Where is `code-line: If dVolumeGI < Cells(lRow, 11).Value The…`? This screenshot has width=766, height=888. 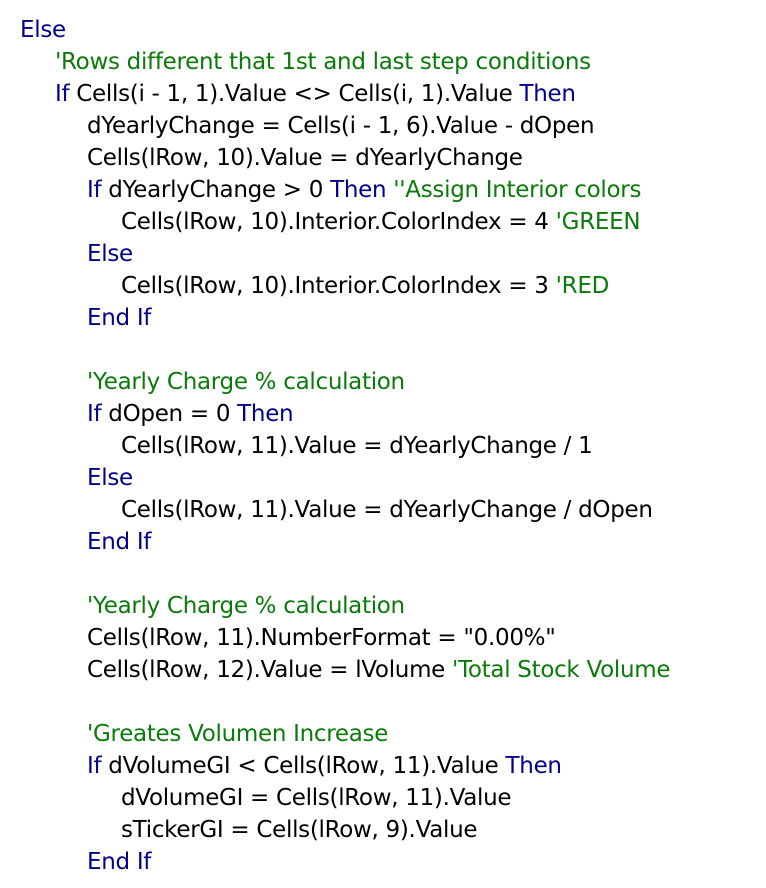 code-line: If dVolumeGI < Cells(lRow, 11).Value The… is located at coordinates (393, 766).